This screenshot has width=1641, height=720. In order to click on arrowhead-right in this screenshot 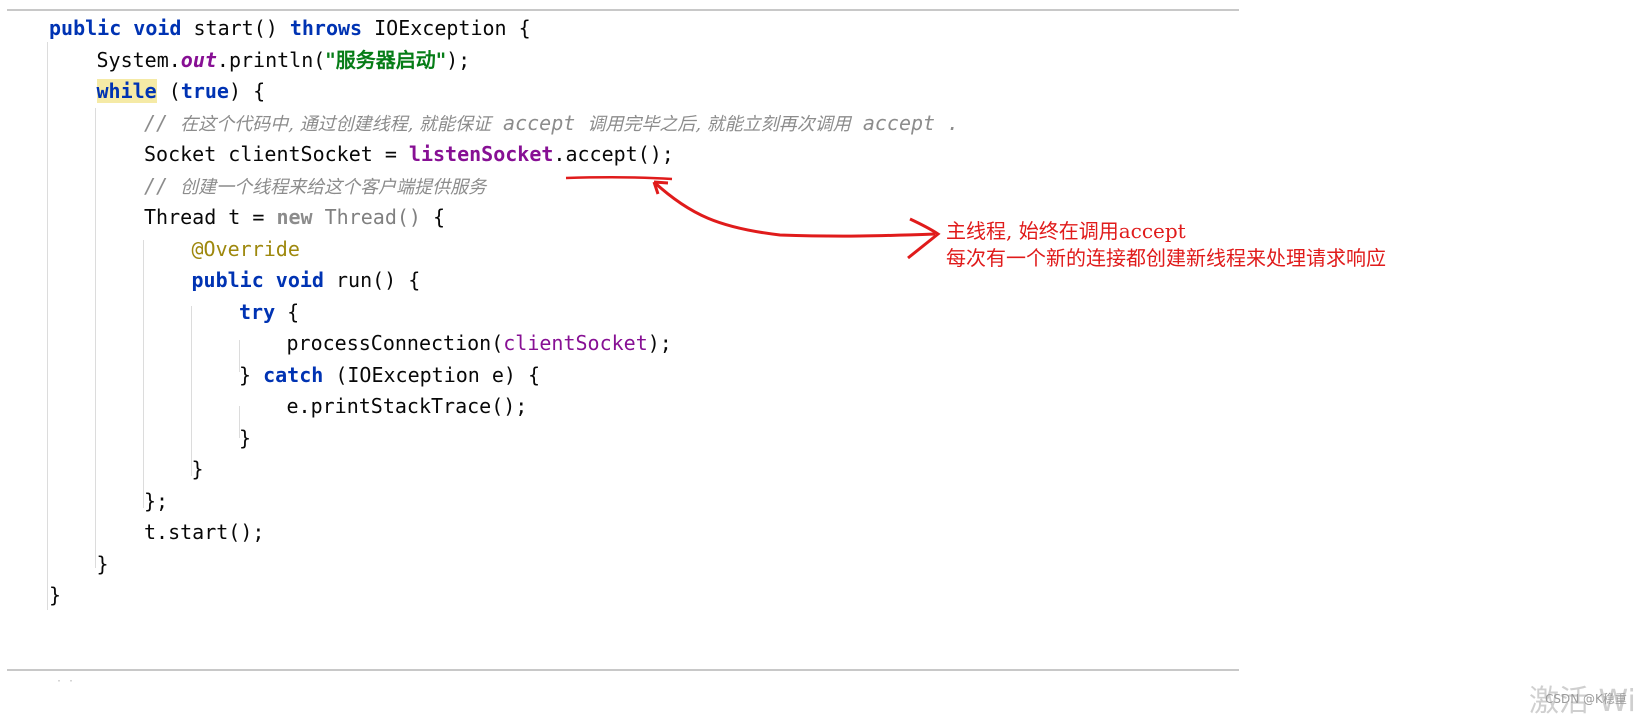, I will do `click(924, 238)`.